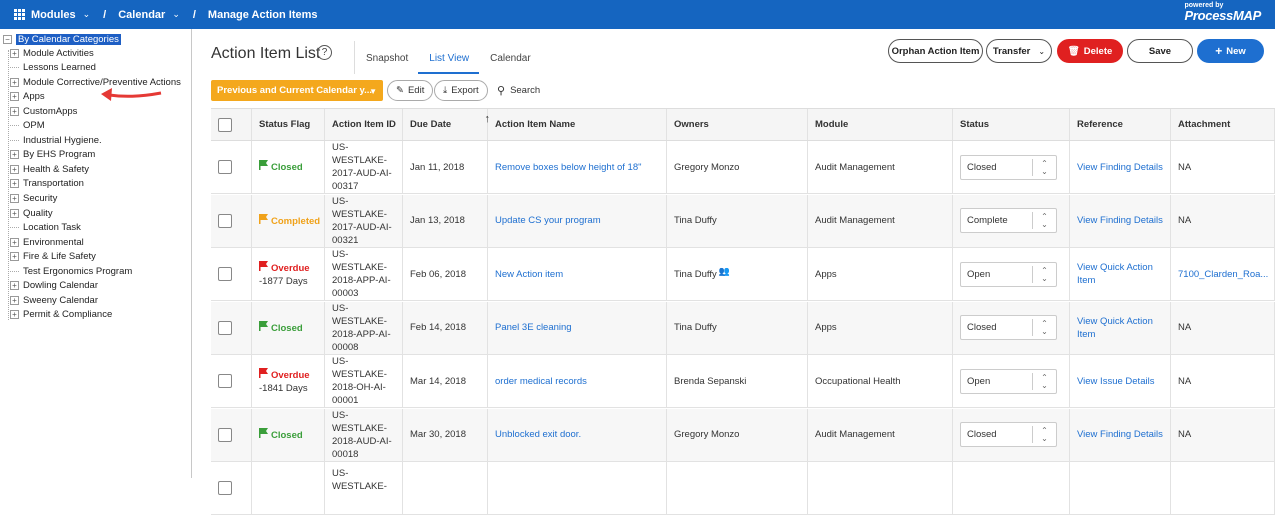 The height and width of the screenshot is (515, 1275). Describe the element at coordinates (1160, 51) in the screenshot. I see `save-button: Save` at that location.